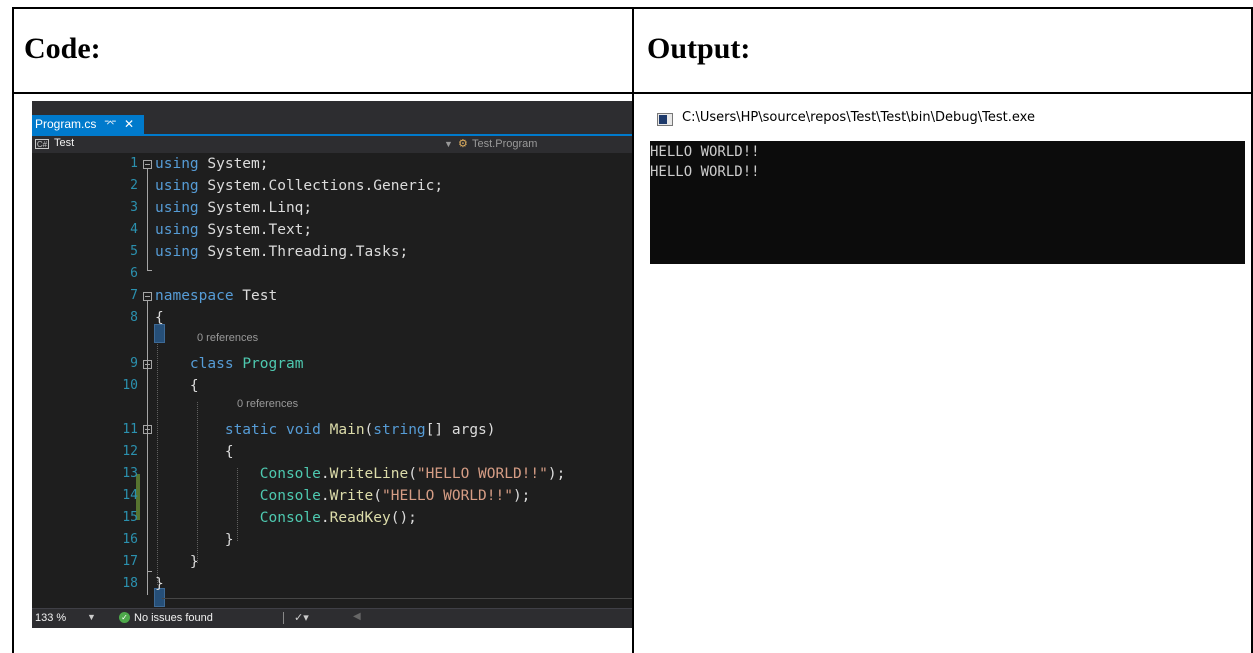  I want to click on line-number: 17, so click(130, 561).